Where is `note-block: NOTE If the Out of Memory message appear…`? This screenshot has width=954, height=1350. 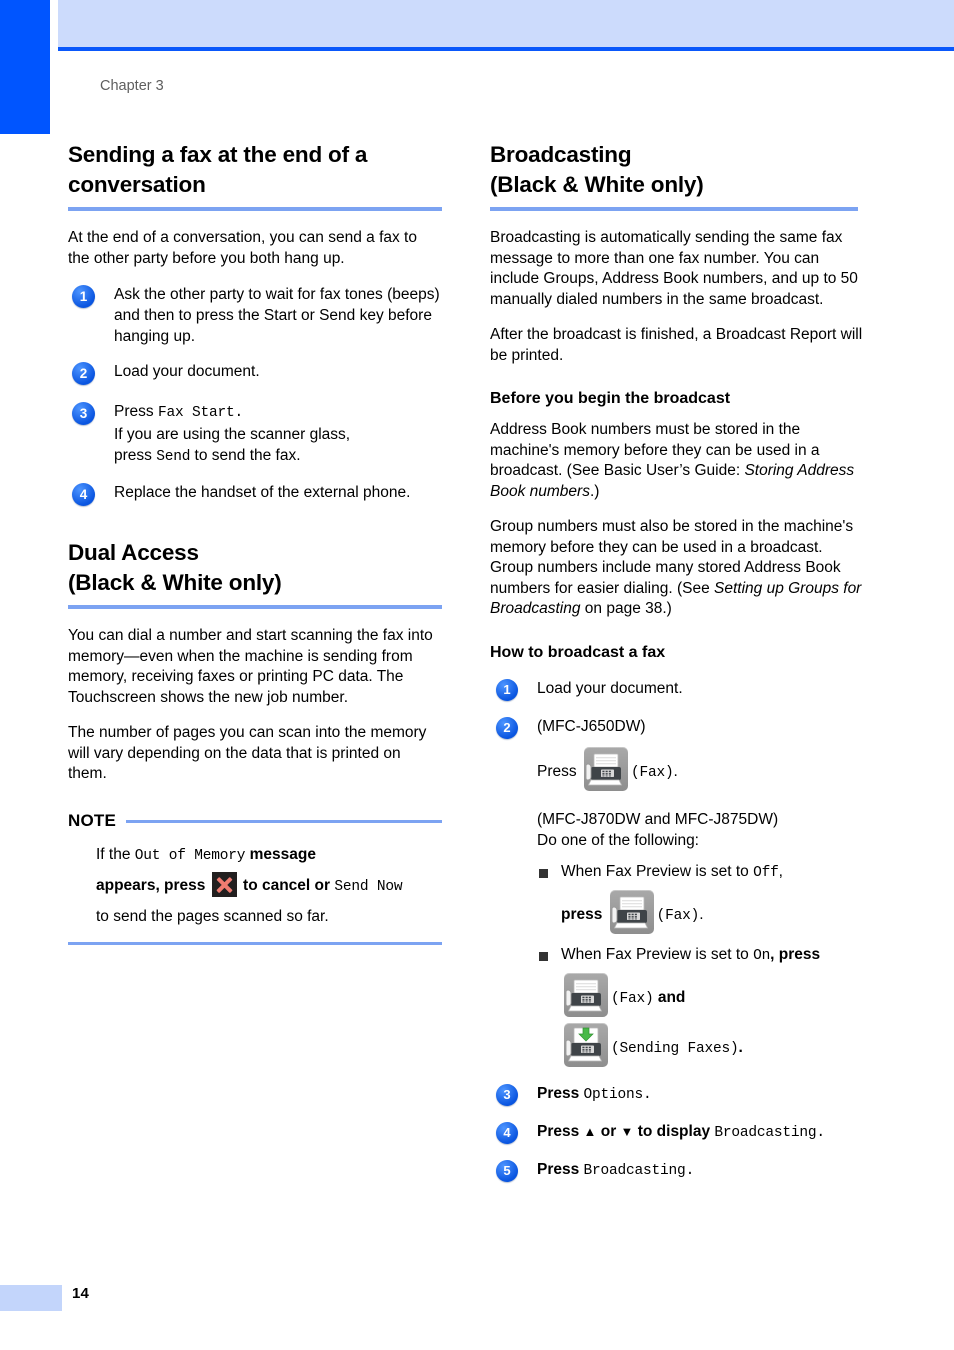 note-block: NOTE If the Out of Memory message appear… is located at coordinates (255, 878).